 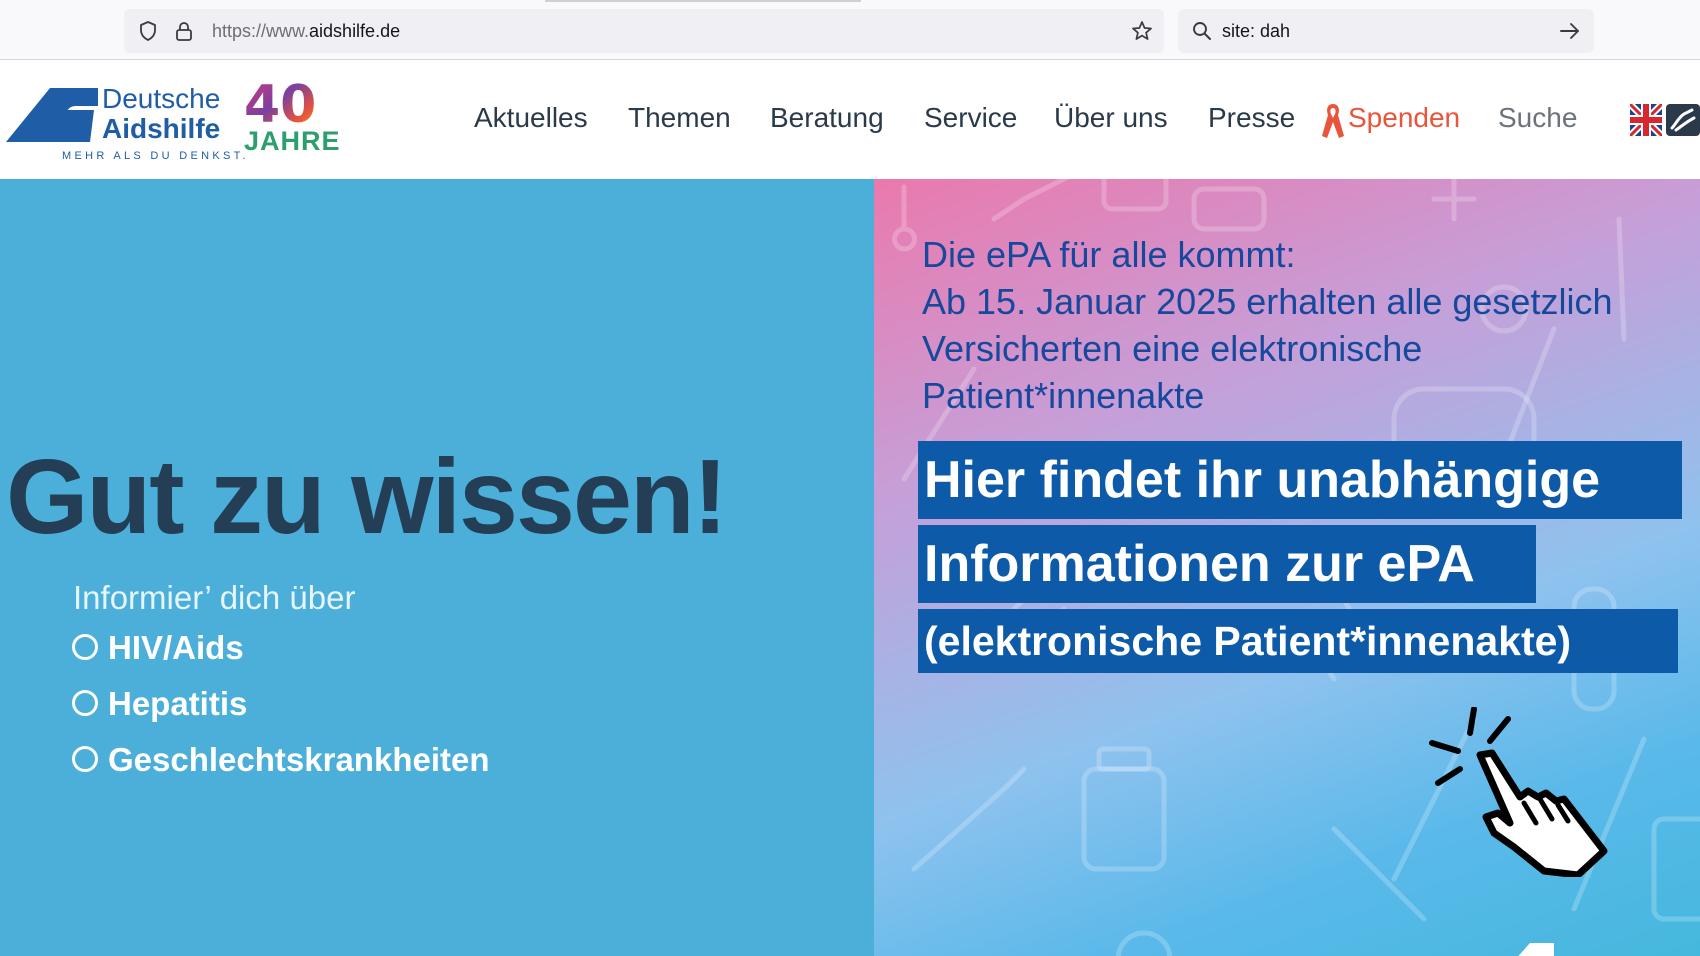 What do you see at coordinates (703, 1) in the screenshot?
I see `tab-indicator` at bounding box center [703, 1].